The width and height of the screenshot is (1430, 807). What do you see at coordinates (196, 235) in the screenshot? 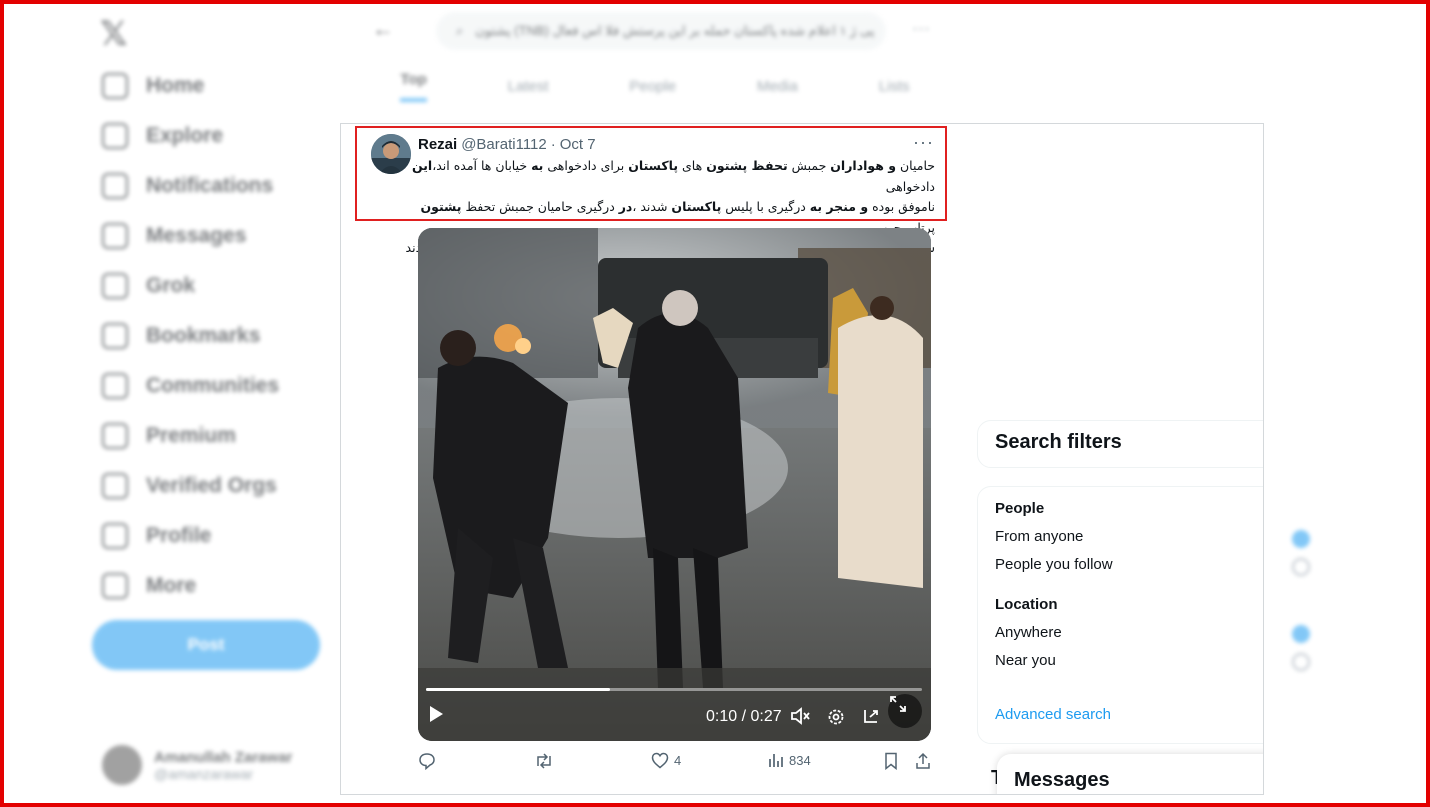
I see `sidebar-item-label: Messages` at bounding box center [196, 235].